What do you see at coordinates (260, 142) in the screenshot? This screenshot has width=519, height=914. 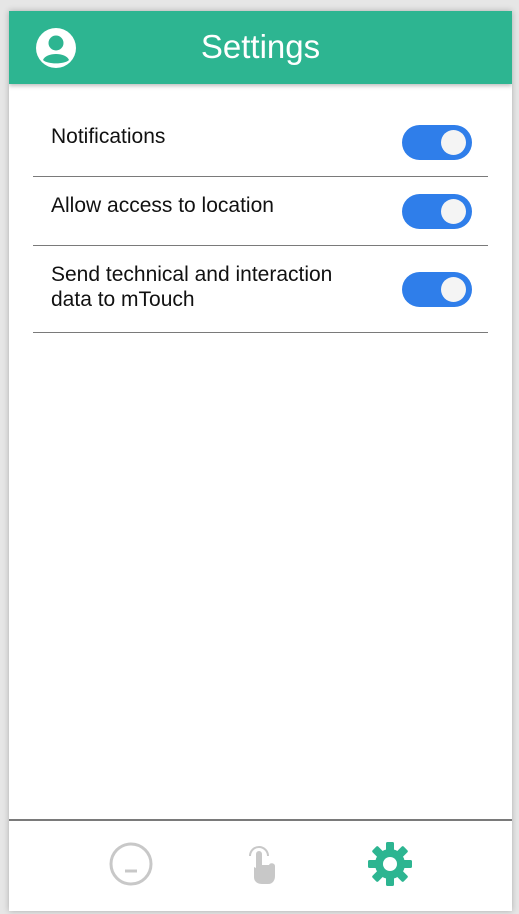 I see `setting-row-notifications: Notifications` at bounding box center [260, 142].